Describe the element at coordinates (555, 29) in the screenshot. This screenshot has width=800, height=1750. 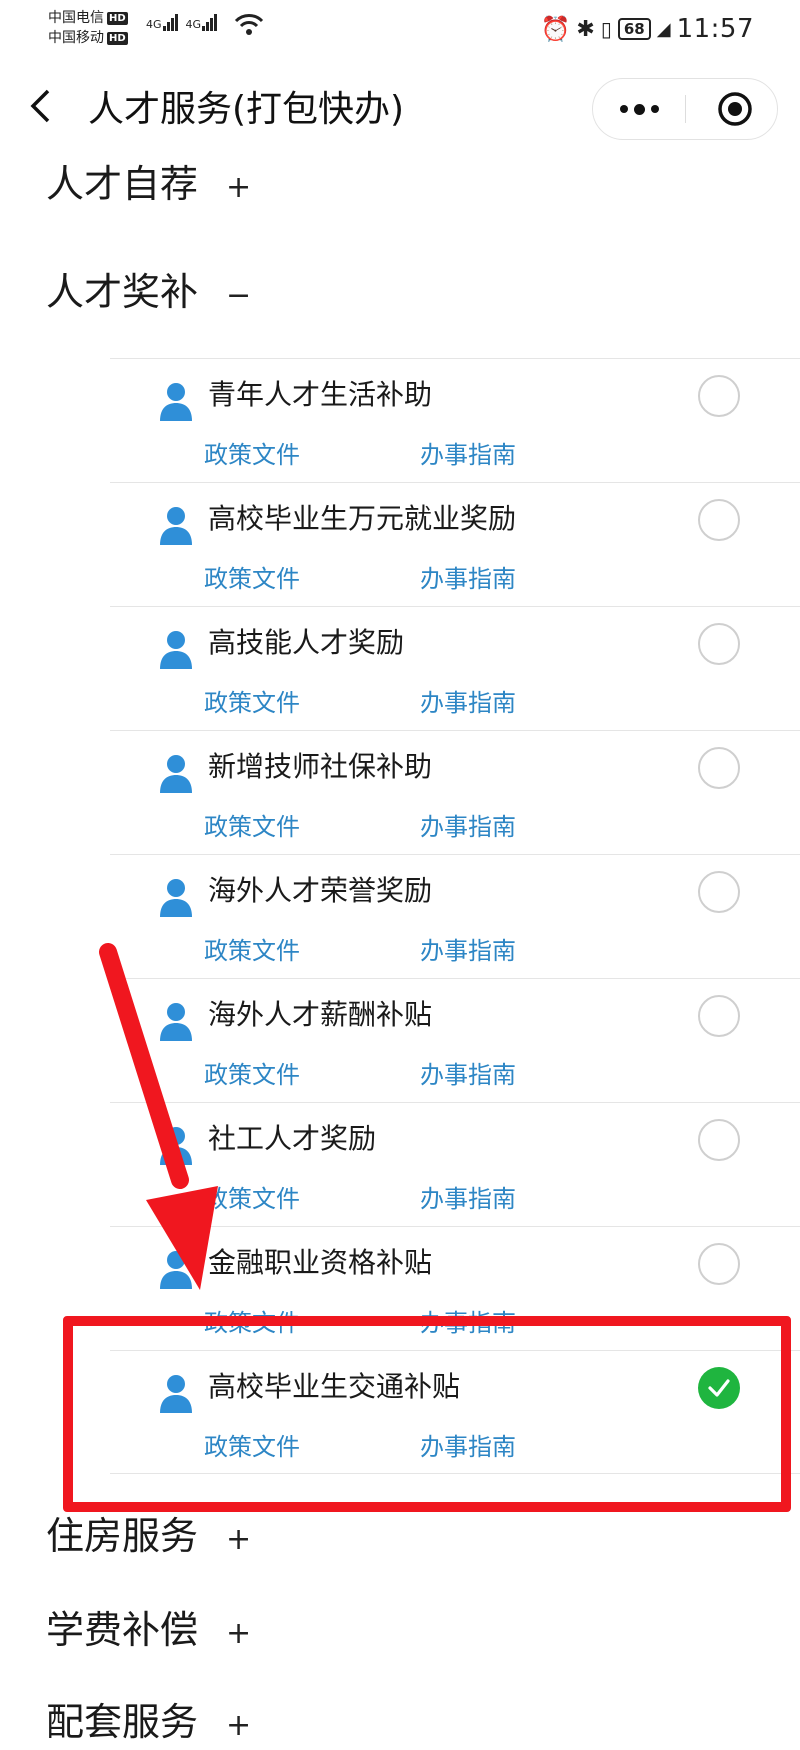
I see `alarm-icon: ⏰` at that location.